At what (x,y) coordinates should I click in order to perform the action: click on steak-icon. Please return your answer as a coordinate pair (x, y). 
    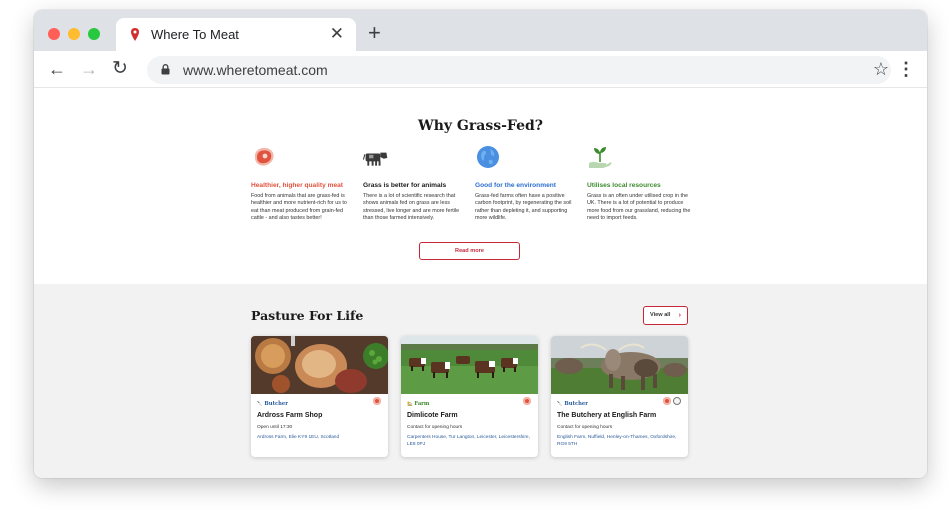
    Looking at the image, I should click on (264, 156).